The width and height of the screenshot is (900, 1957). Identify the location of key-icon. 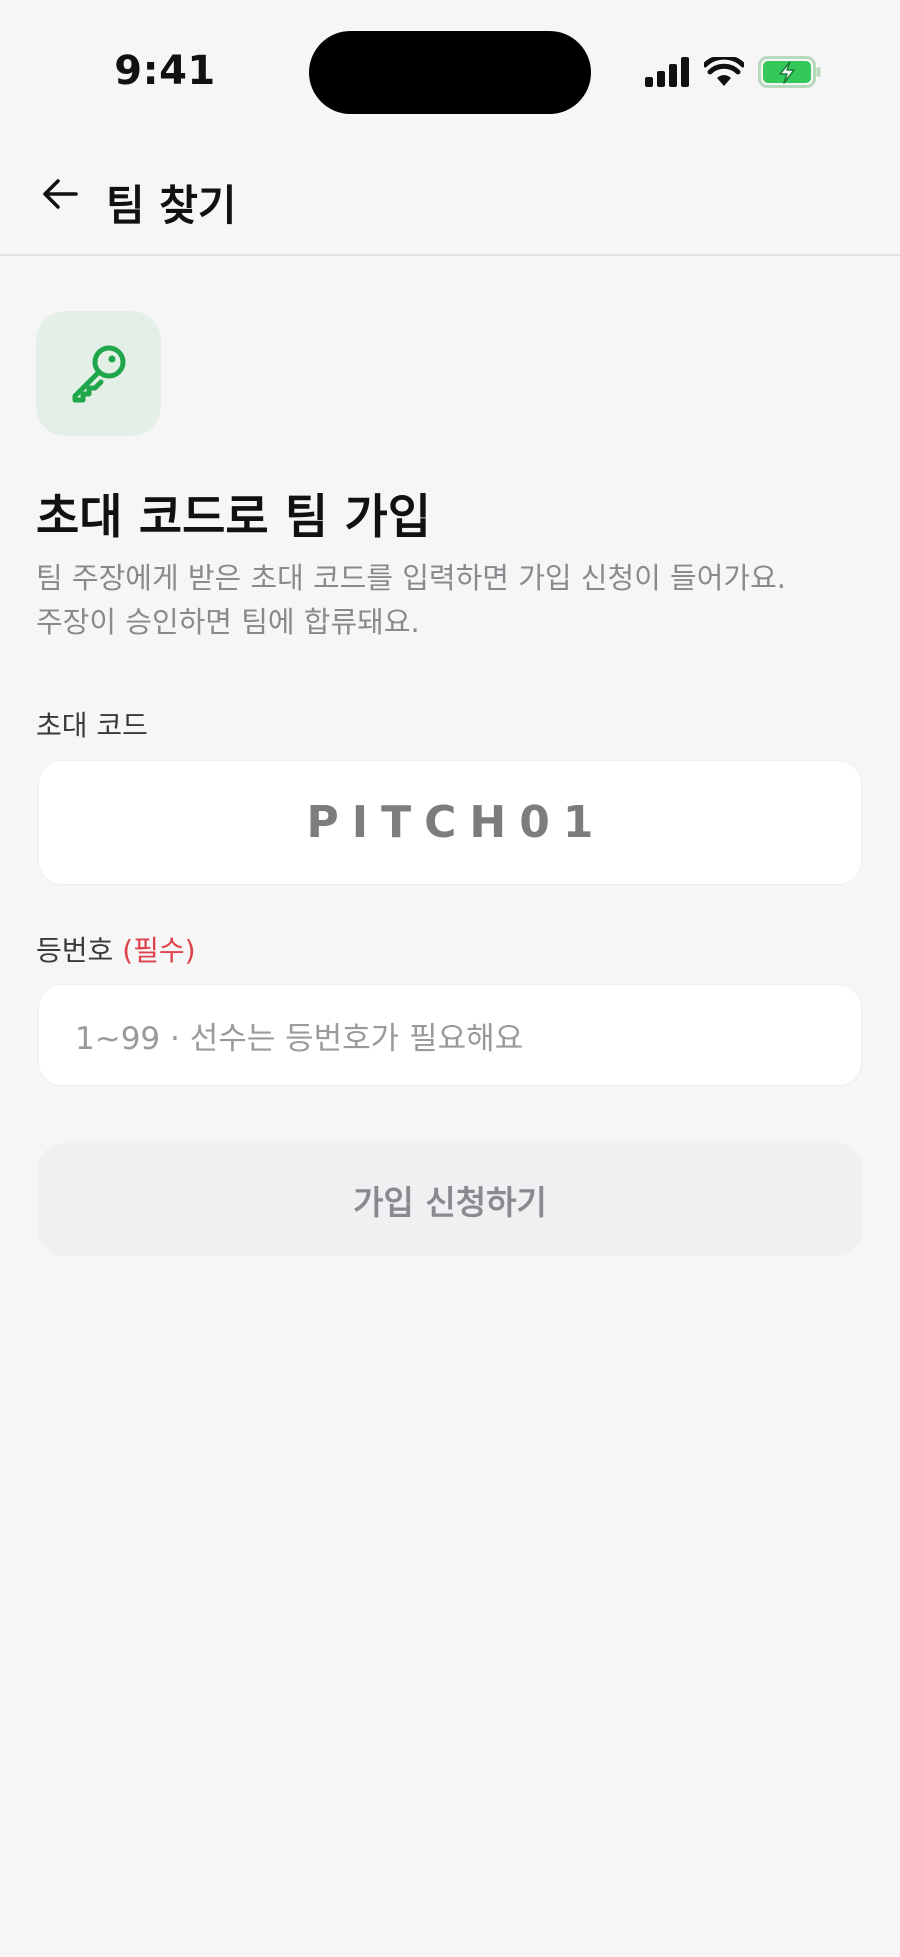
(99, 374).